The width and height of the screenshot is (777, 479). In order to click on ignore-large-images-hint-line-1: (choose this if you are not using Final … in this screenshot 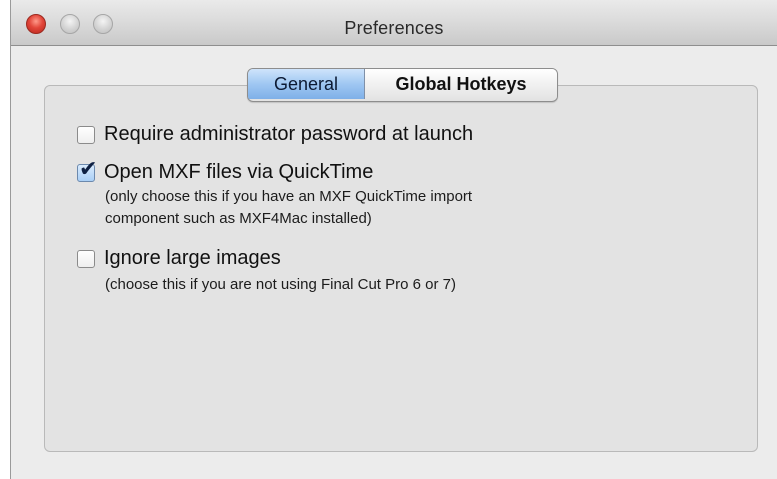, I will do `click(281, 284)`.